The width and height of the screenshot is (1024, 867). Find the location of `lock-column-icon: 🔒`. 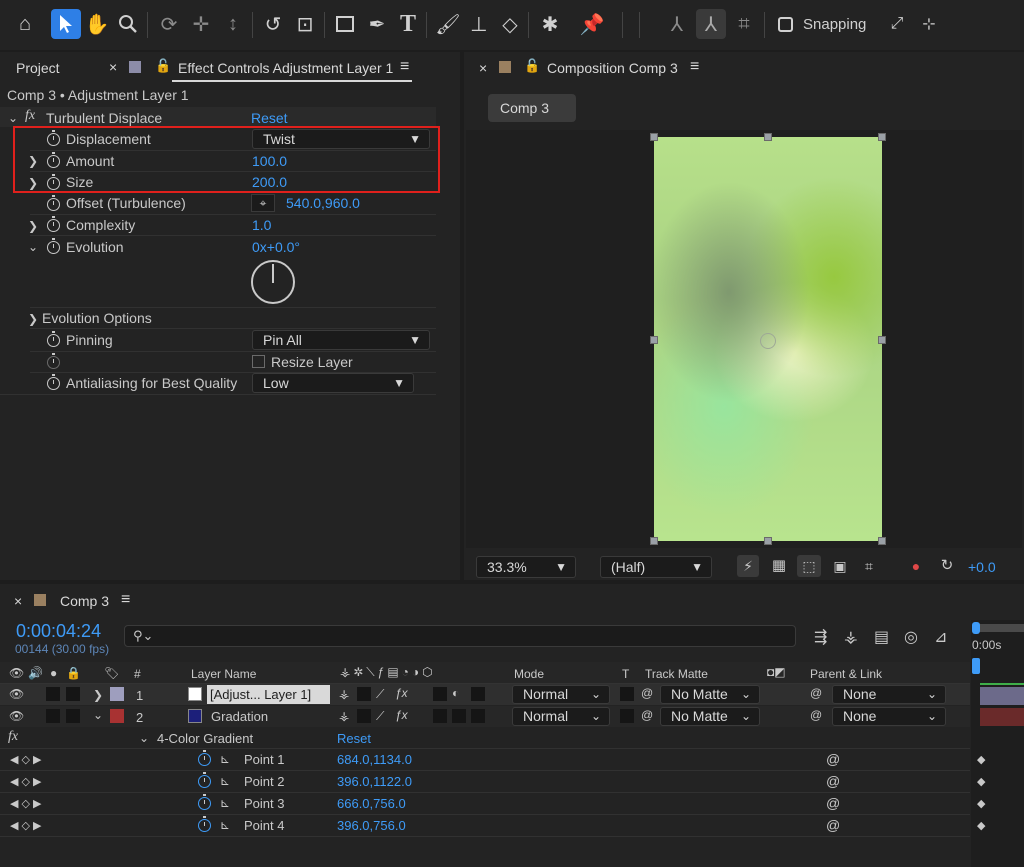

lock-column-icon: 🔒 is located at coordinates (73, 673).